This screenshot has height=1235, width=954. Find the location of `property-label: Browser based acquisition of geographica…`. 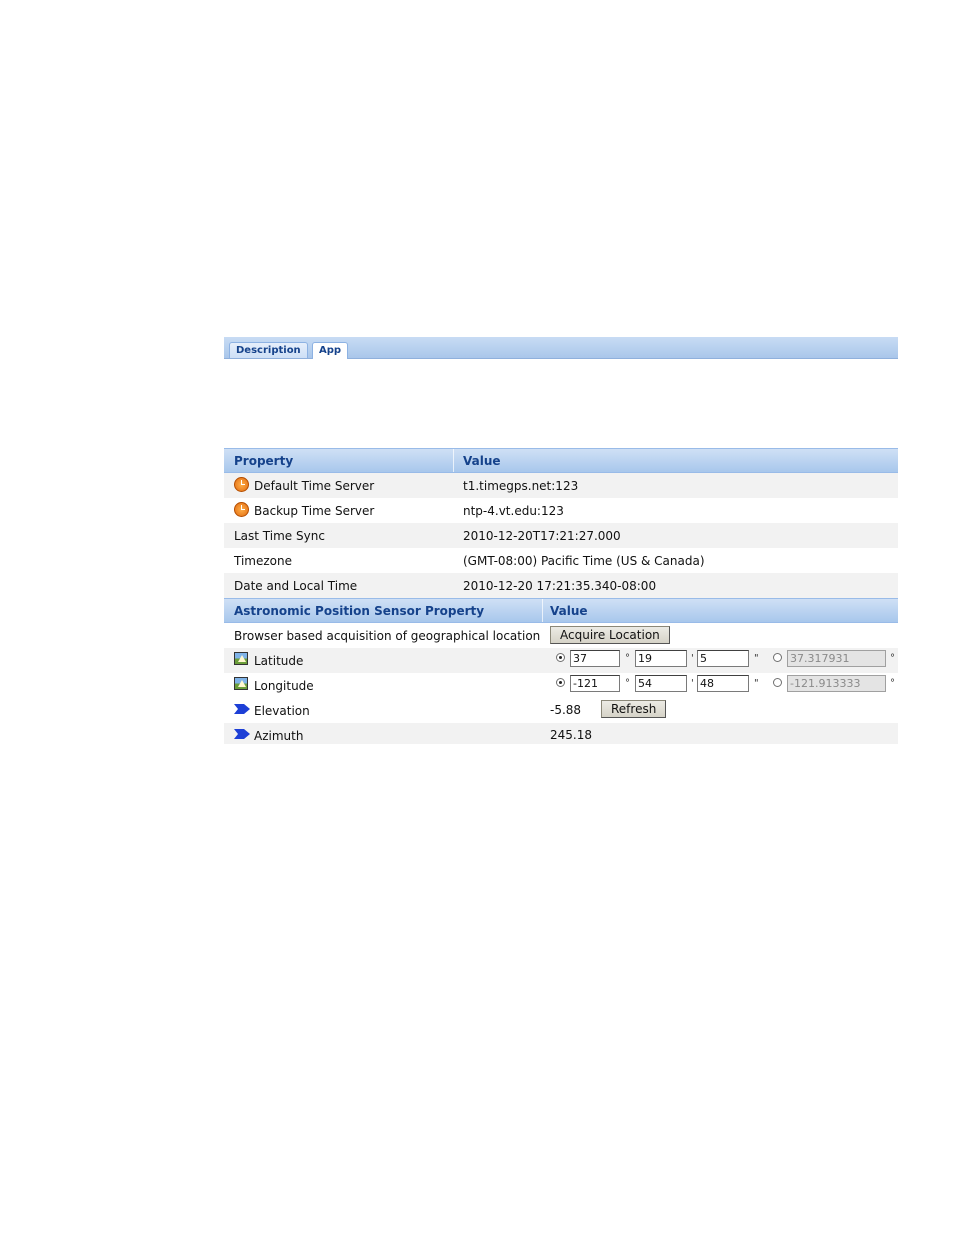

property-label: Browser based acquisition of geographica… is located at coordinates (387, 636).